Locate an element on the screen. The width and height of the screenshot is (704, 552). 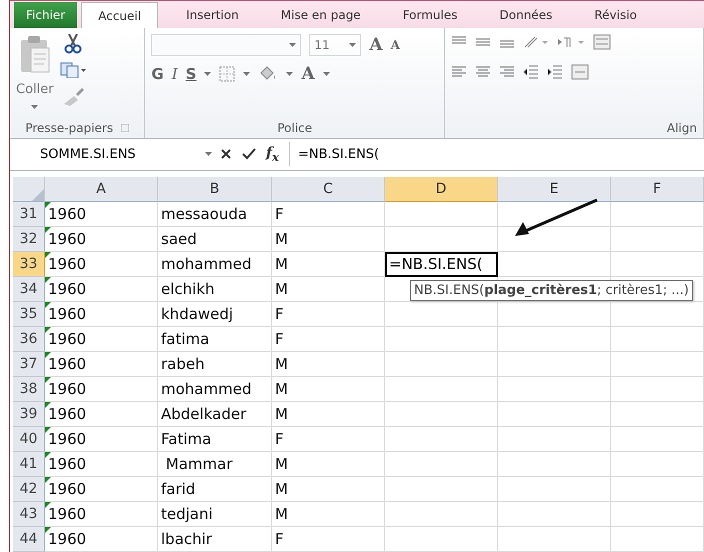
ribbon-tab: Formules is located at coordinates (430, 15).